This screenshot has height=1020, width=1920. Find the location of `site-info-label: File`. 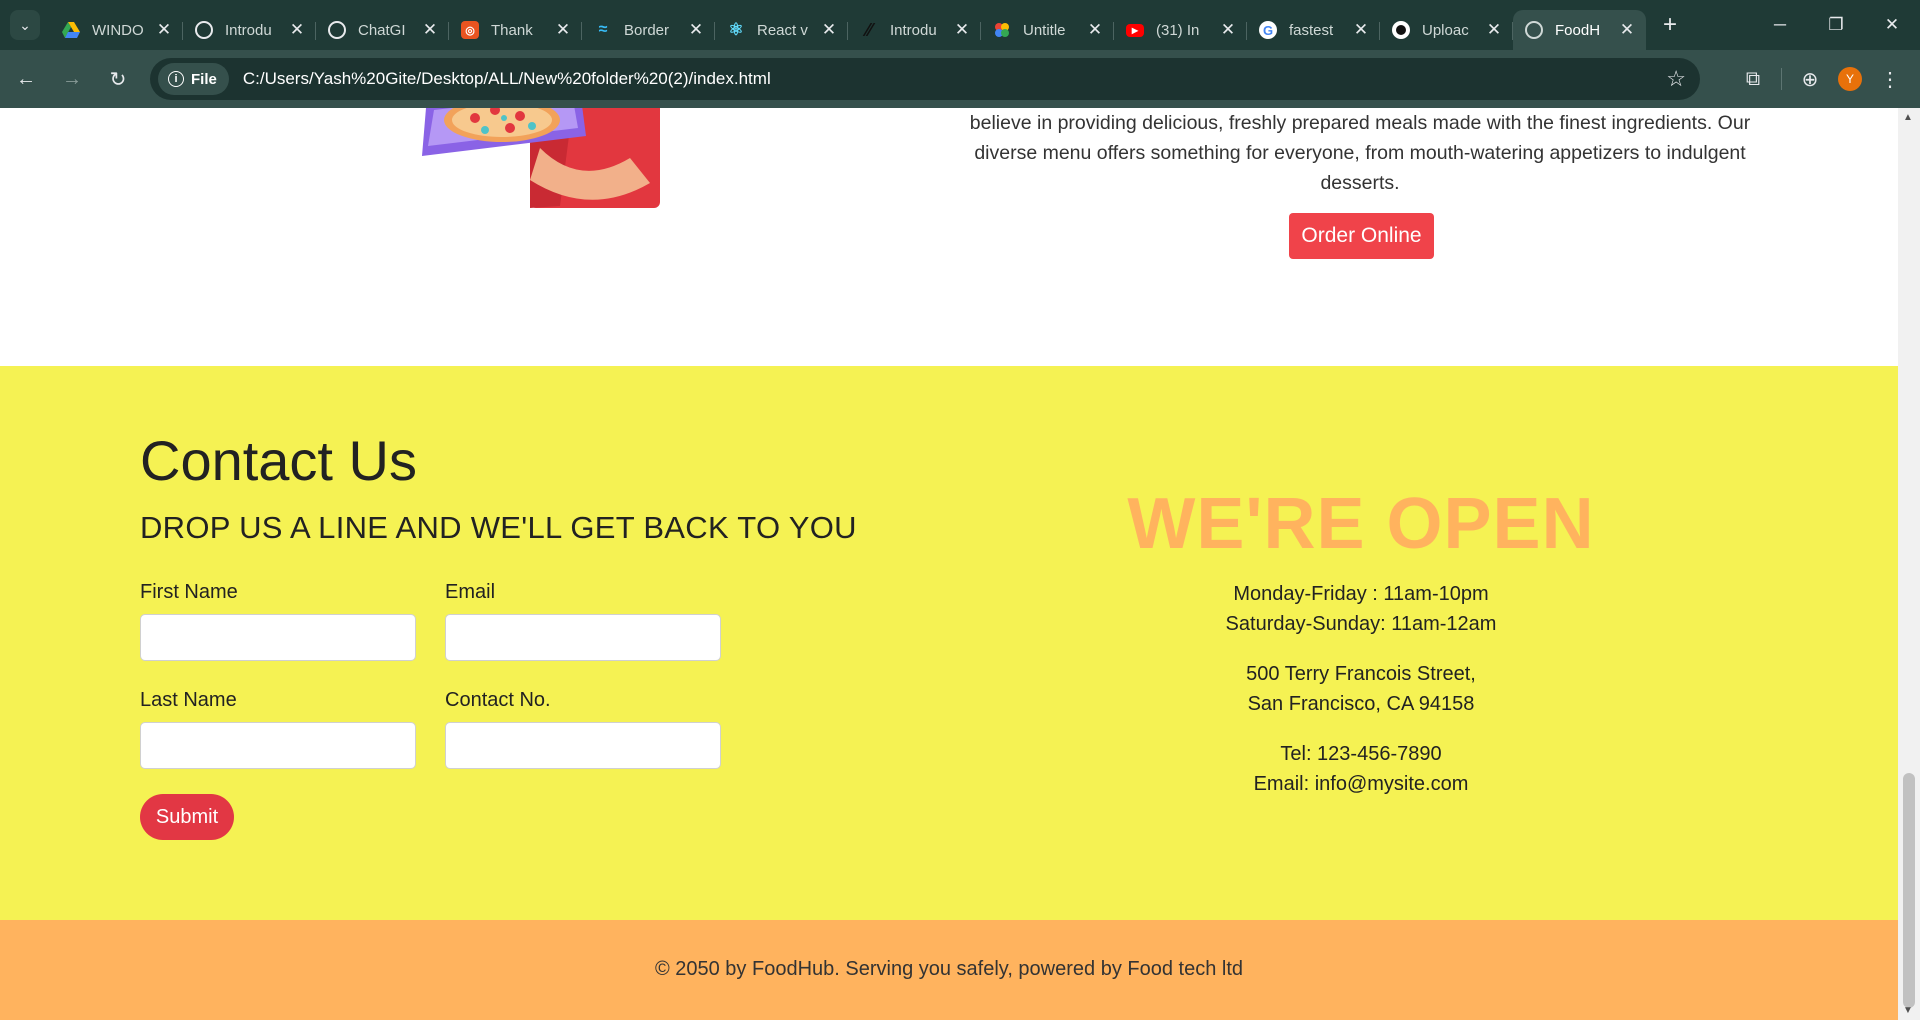

site-info-label: File is located at coordinates (204, 79).